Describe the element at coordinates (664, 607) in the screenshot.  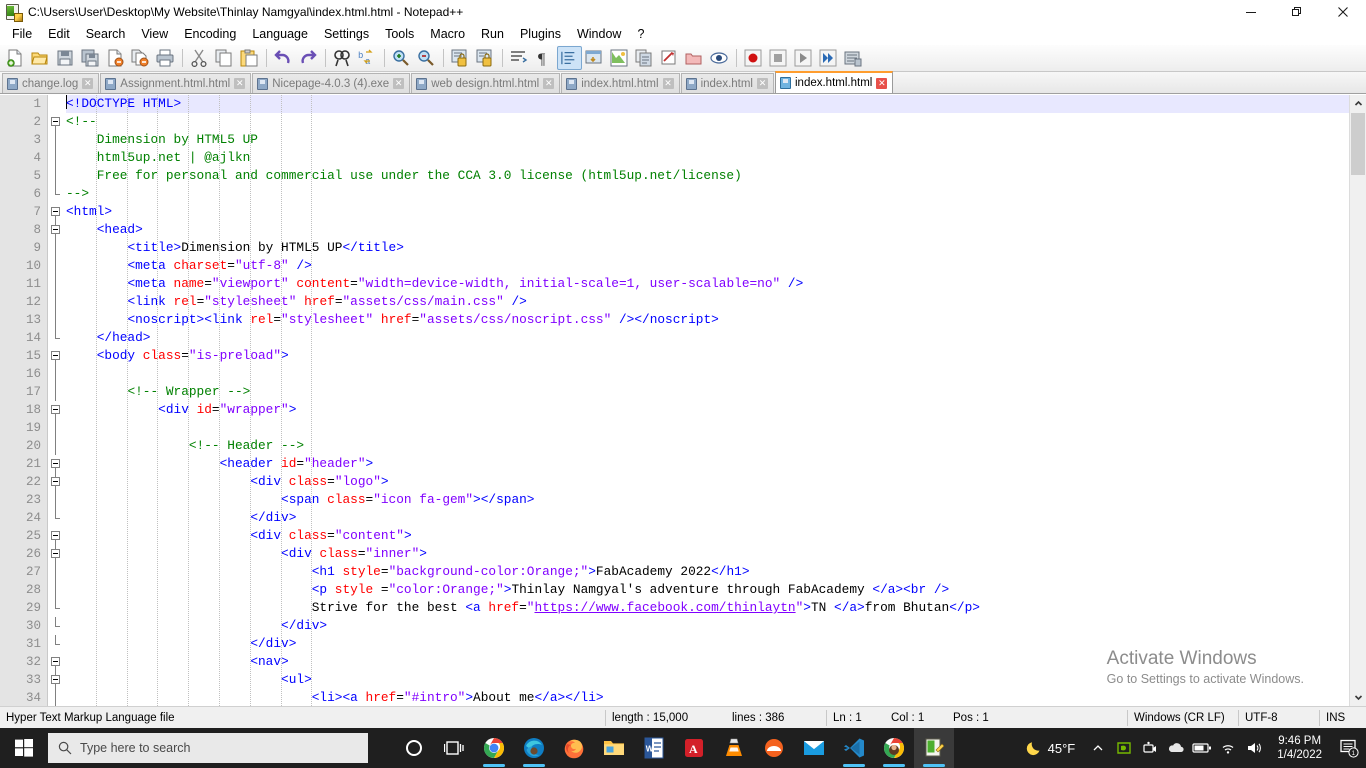
I see `code-token: https://www.facebook.com/thinlaytn` at that location.